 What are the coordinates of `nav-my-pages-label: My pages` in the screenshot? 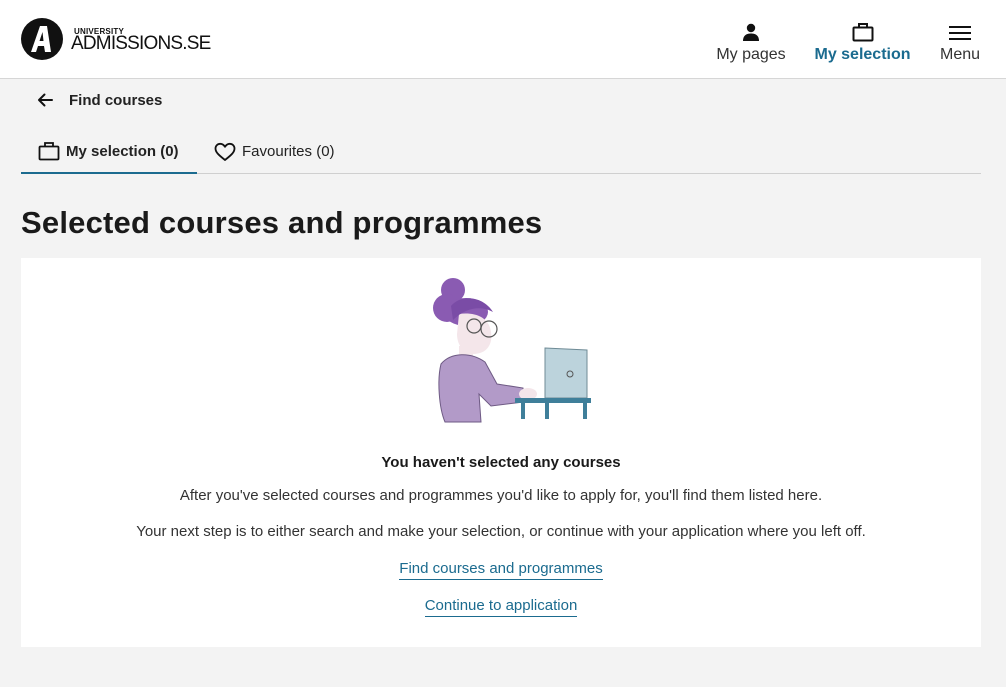 It's located at (751, 54).